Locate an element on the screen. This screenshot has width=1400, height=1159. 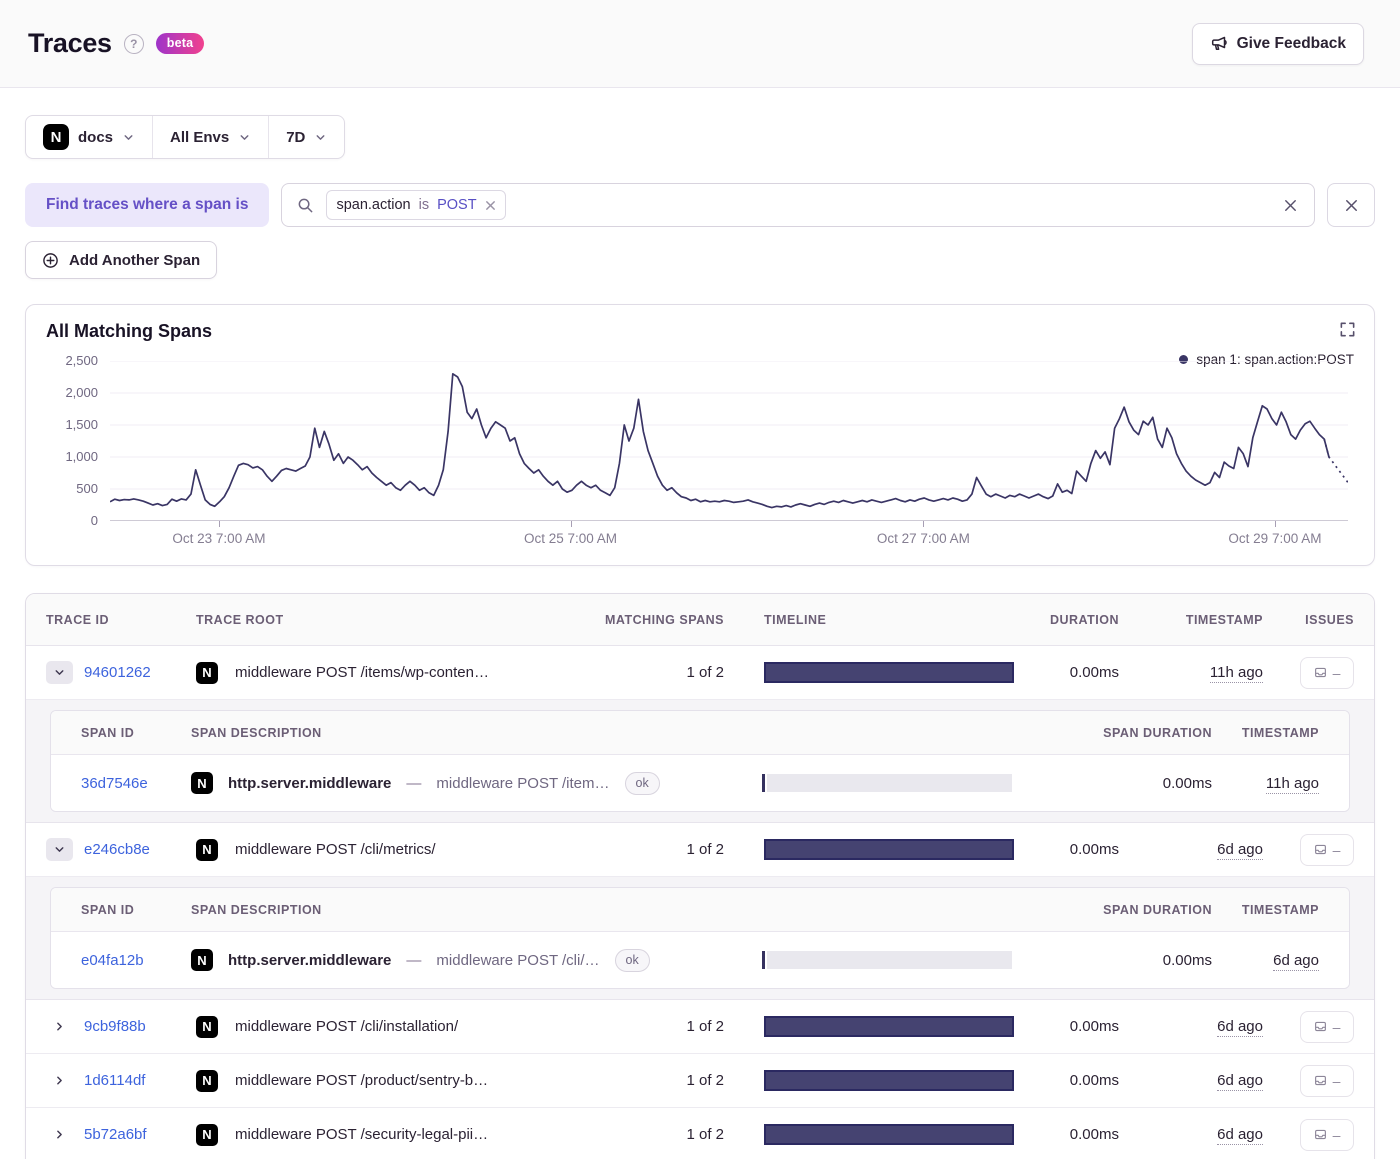
clear-search-icon is located at coordinates (1290, 205).